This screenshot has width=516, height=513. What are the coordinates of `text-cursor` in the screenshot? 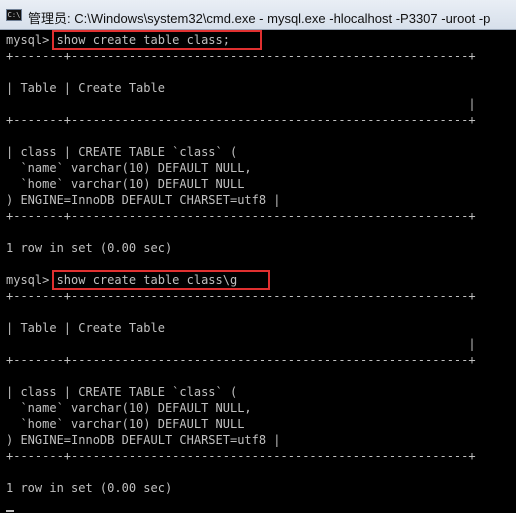 It's located at (10, 511).